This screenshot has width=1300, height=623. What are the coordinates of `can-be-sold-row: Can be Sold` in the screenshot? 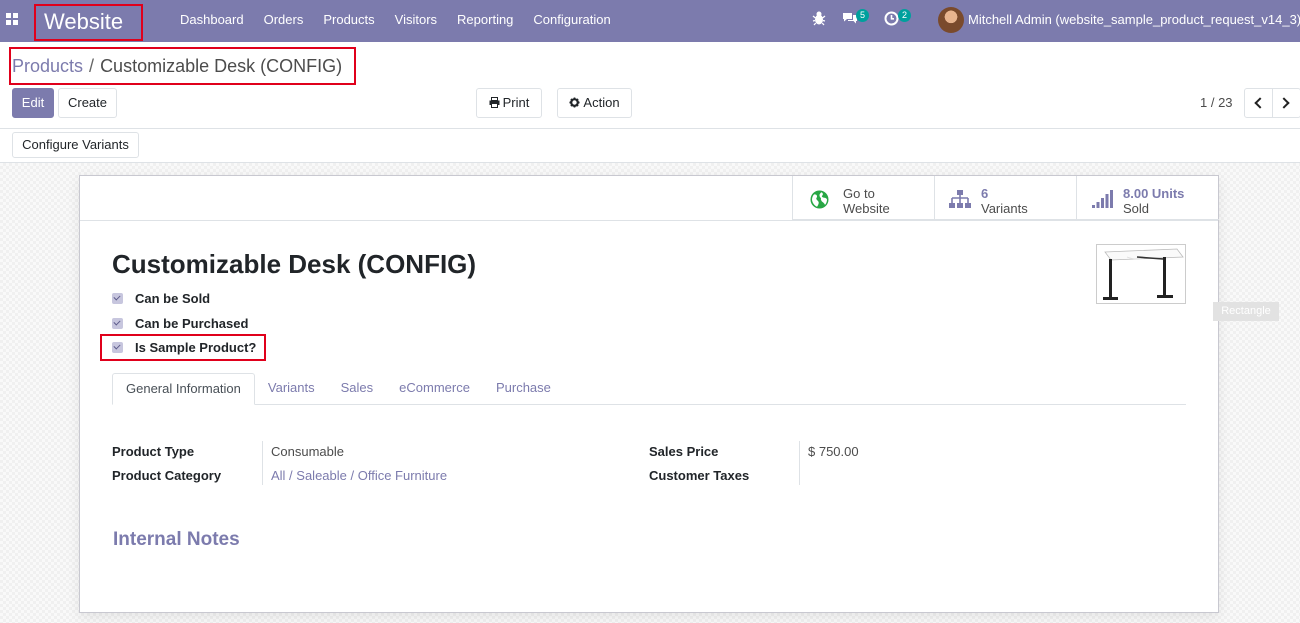 It's located at (161, 298).